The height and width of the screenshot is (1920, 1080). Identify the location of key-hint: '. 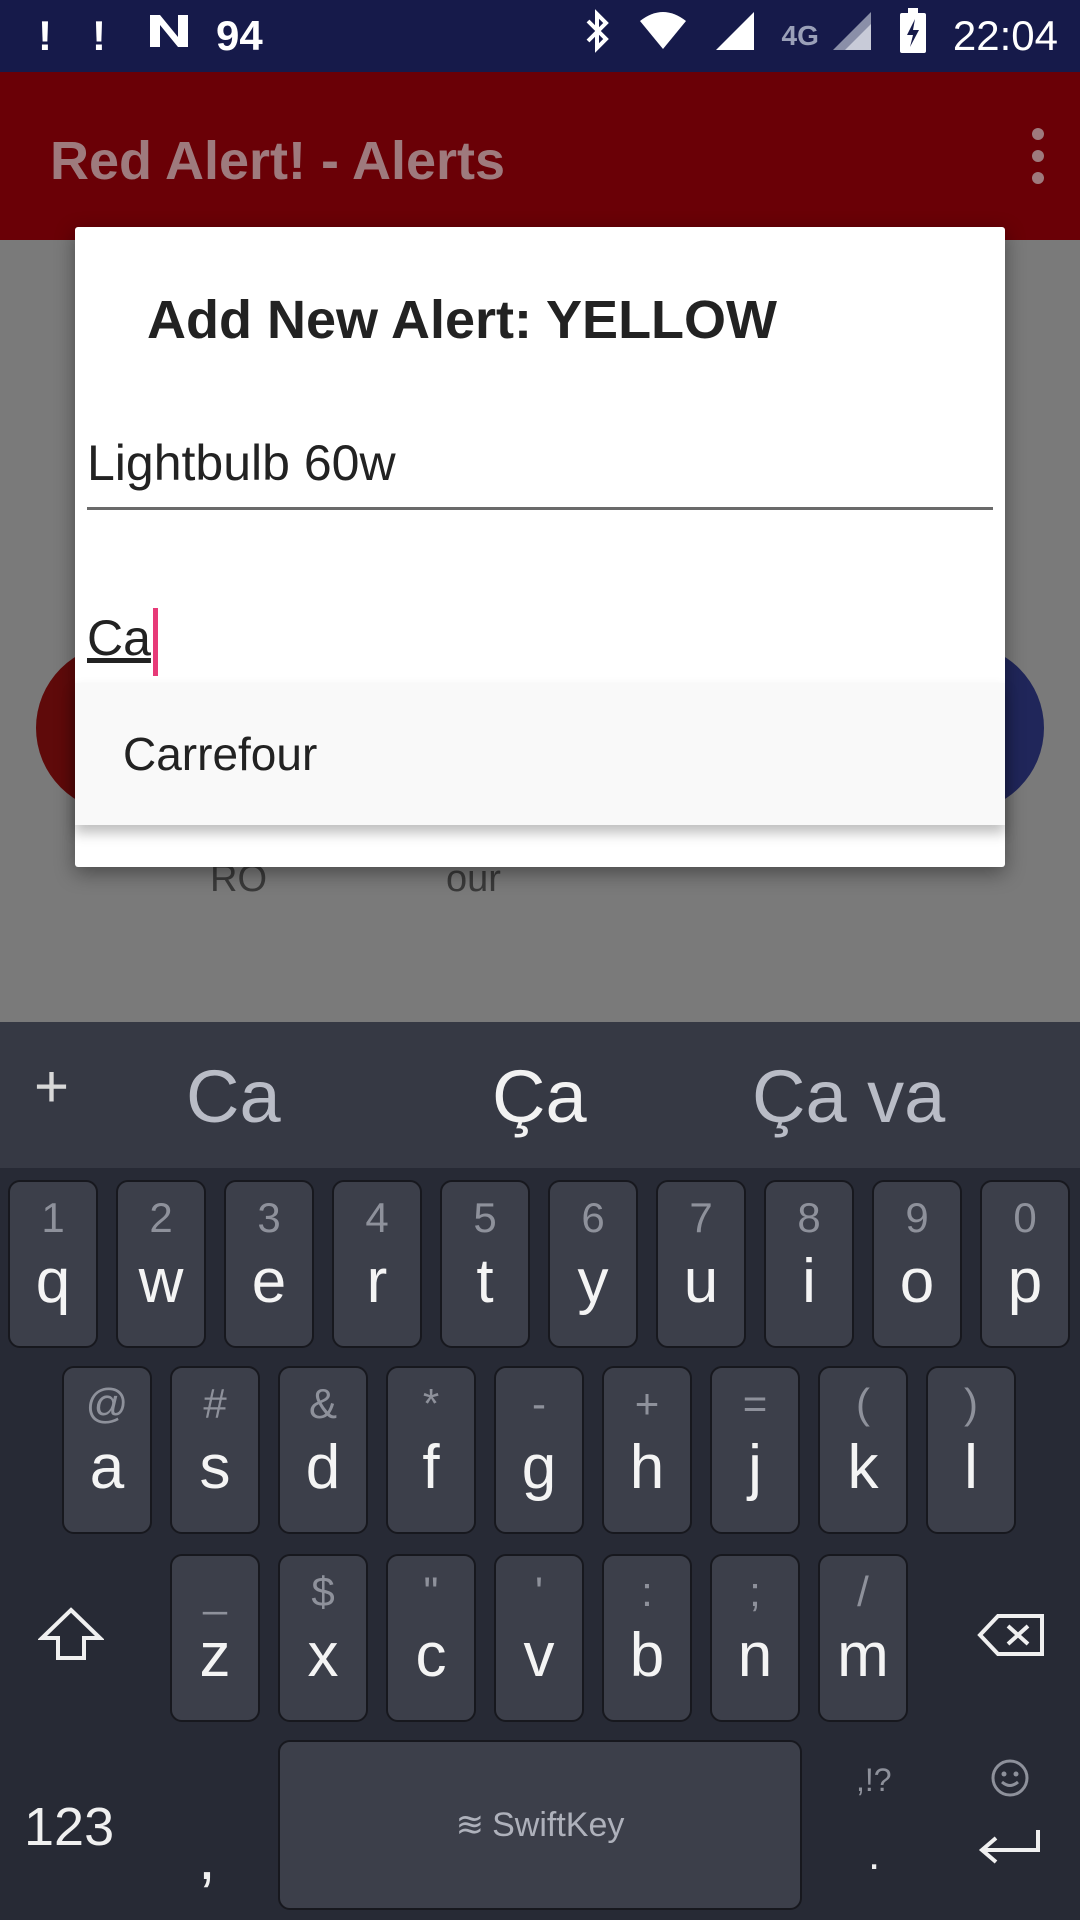
(539, 1591).